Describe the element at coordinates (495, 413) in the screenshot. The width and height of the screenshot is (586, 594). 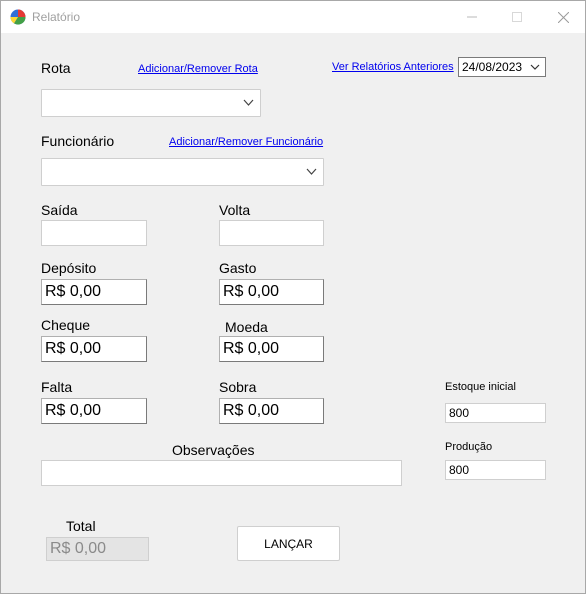
I see `estoque-input: 800` at that location.